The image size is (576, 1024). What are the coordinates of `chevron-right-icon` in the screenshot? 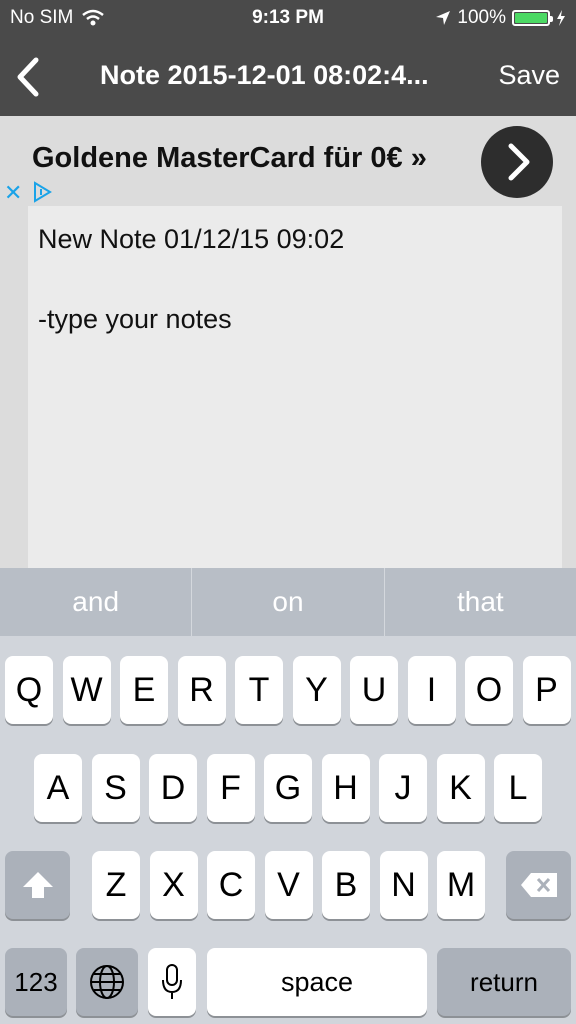 It's located at (519, 162).